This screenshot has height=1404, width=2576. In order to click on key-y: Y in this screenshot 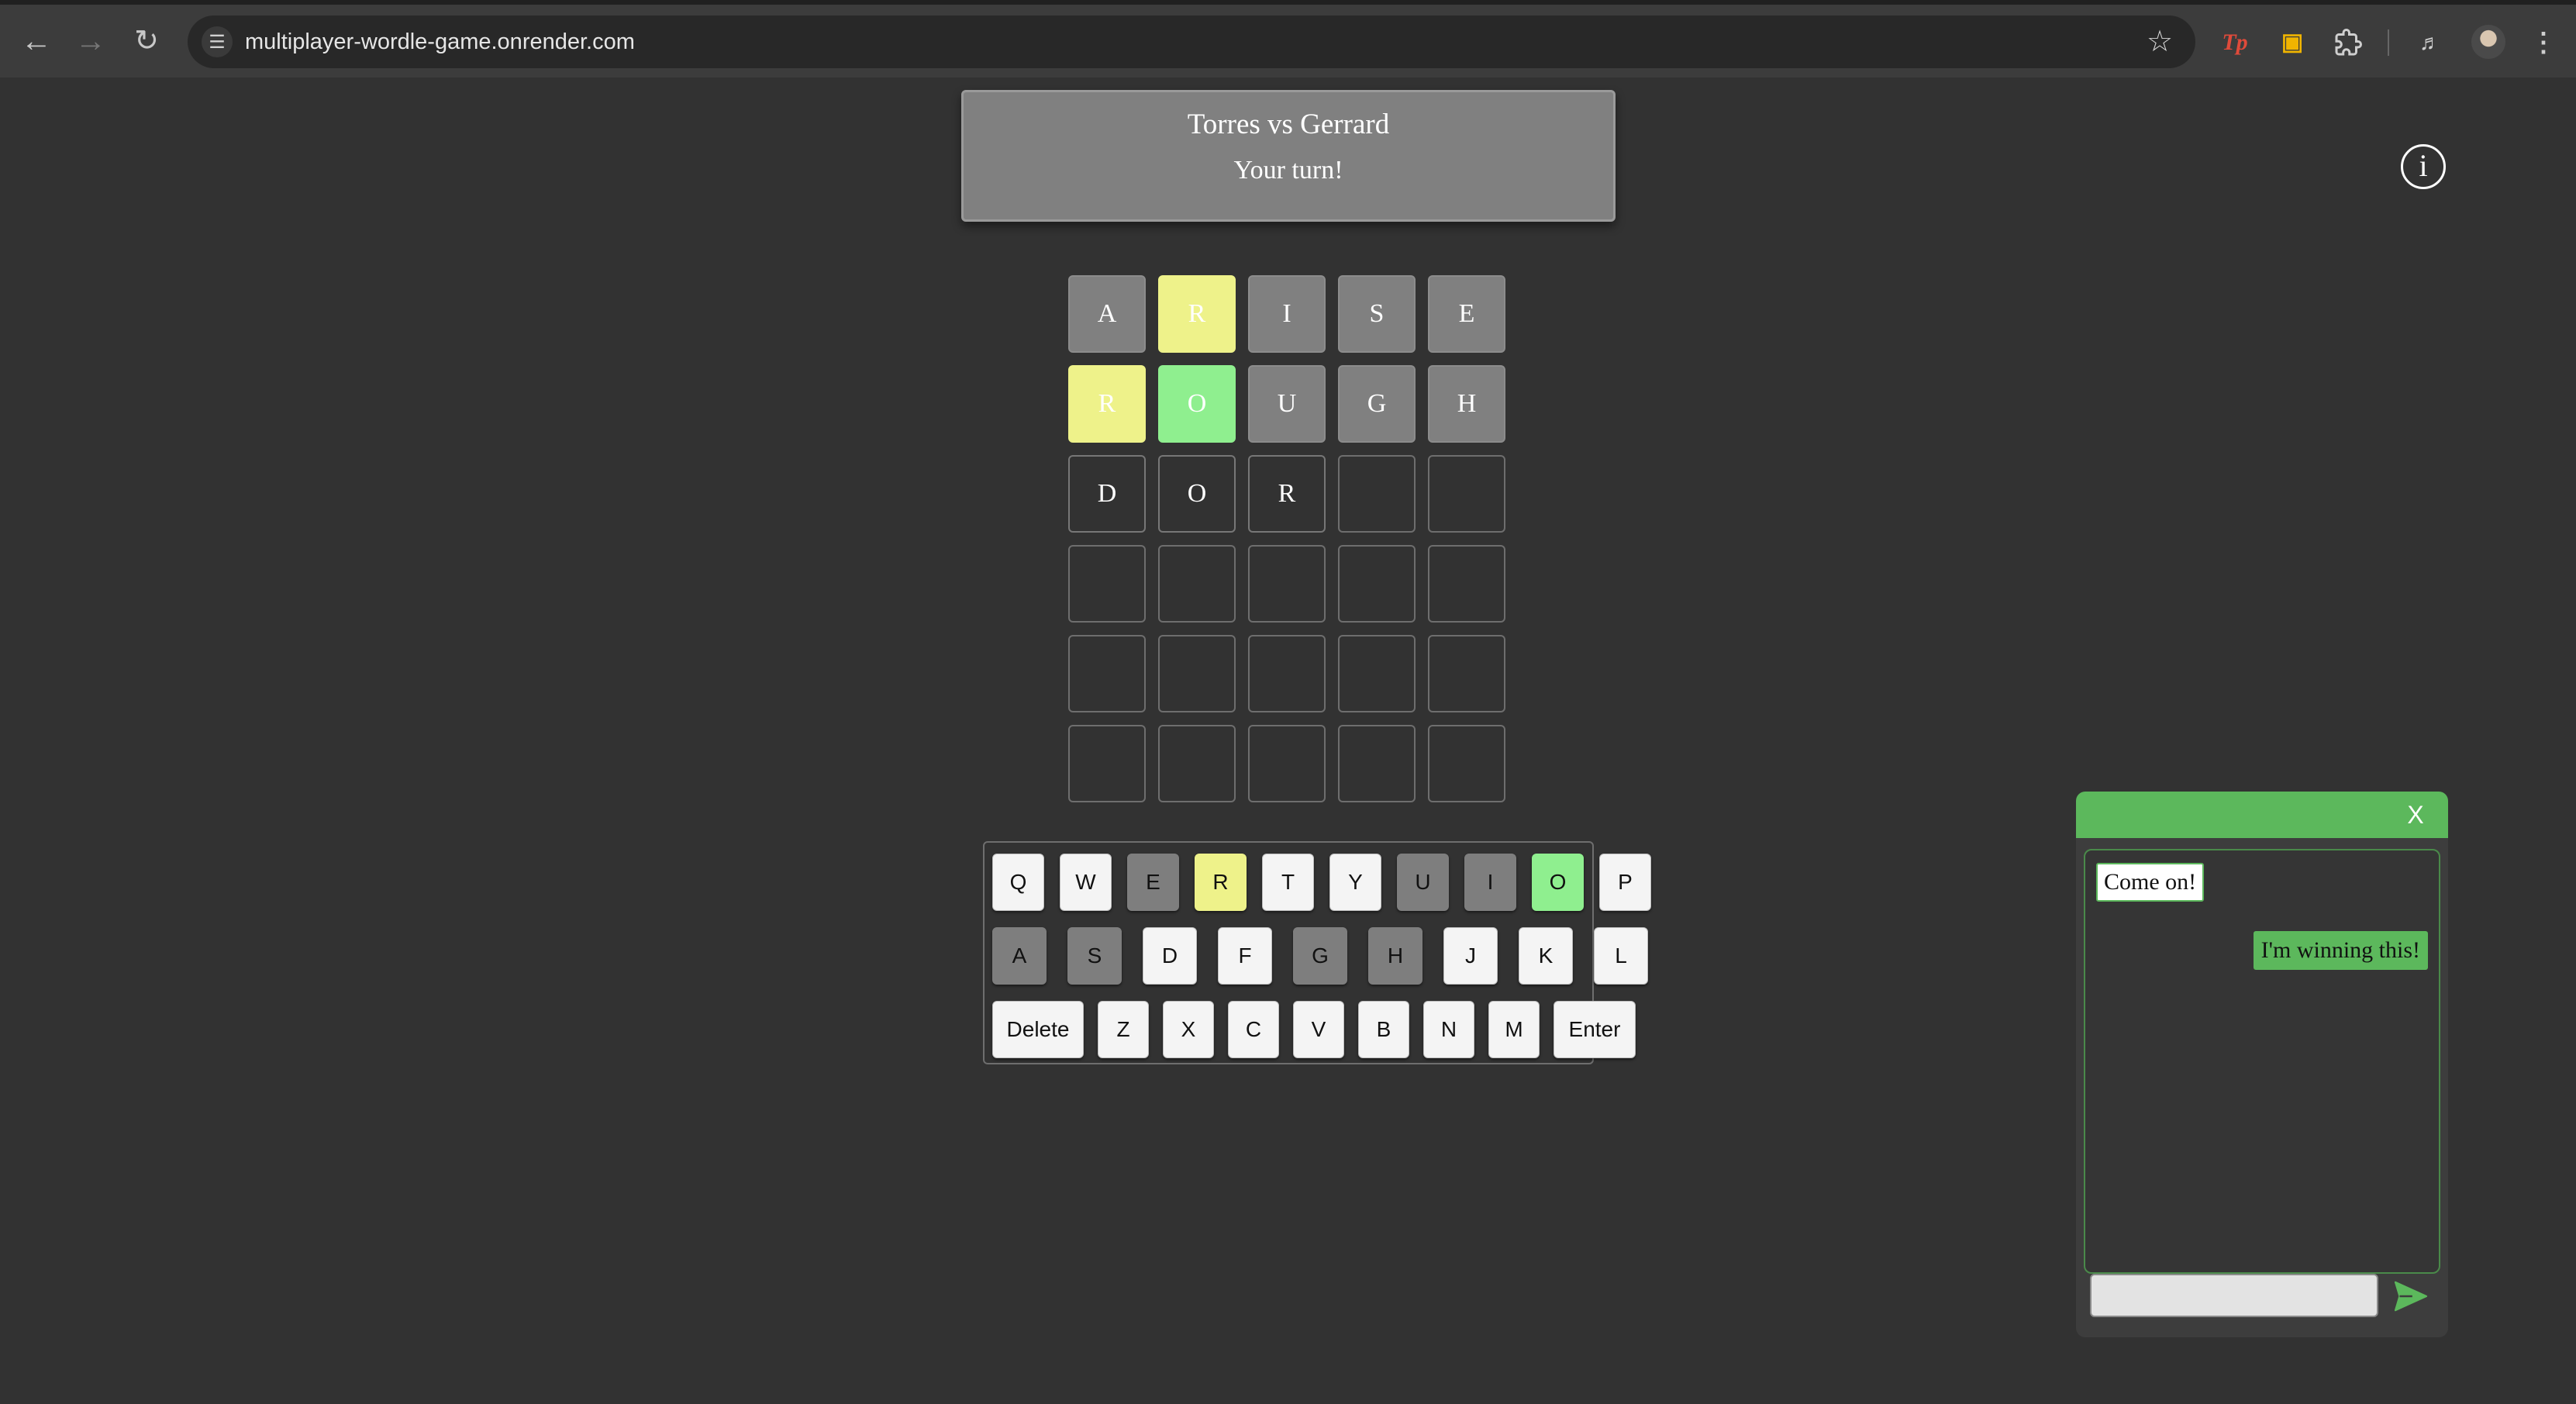, I will do `click(1355, 882)`.